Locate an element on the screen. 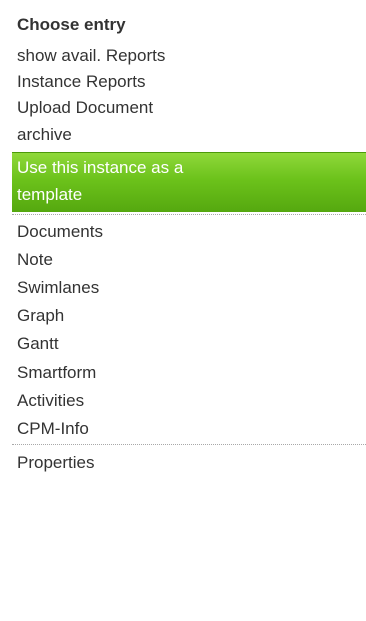  menu-item-show-avail-reports: show avail. Reports is located at coordinates (189, 55).